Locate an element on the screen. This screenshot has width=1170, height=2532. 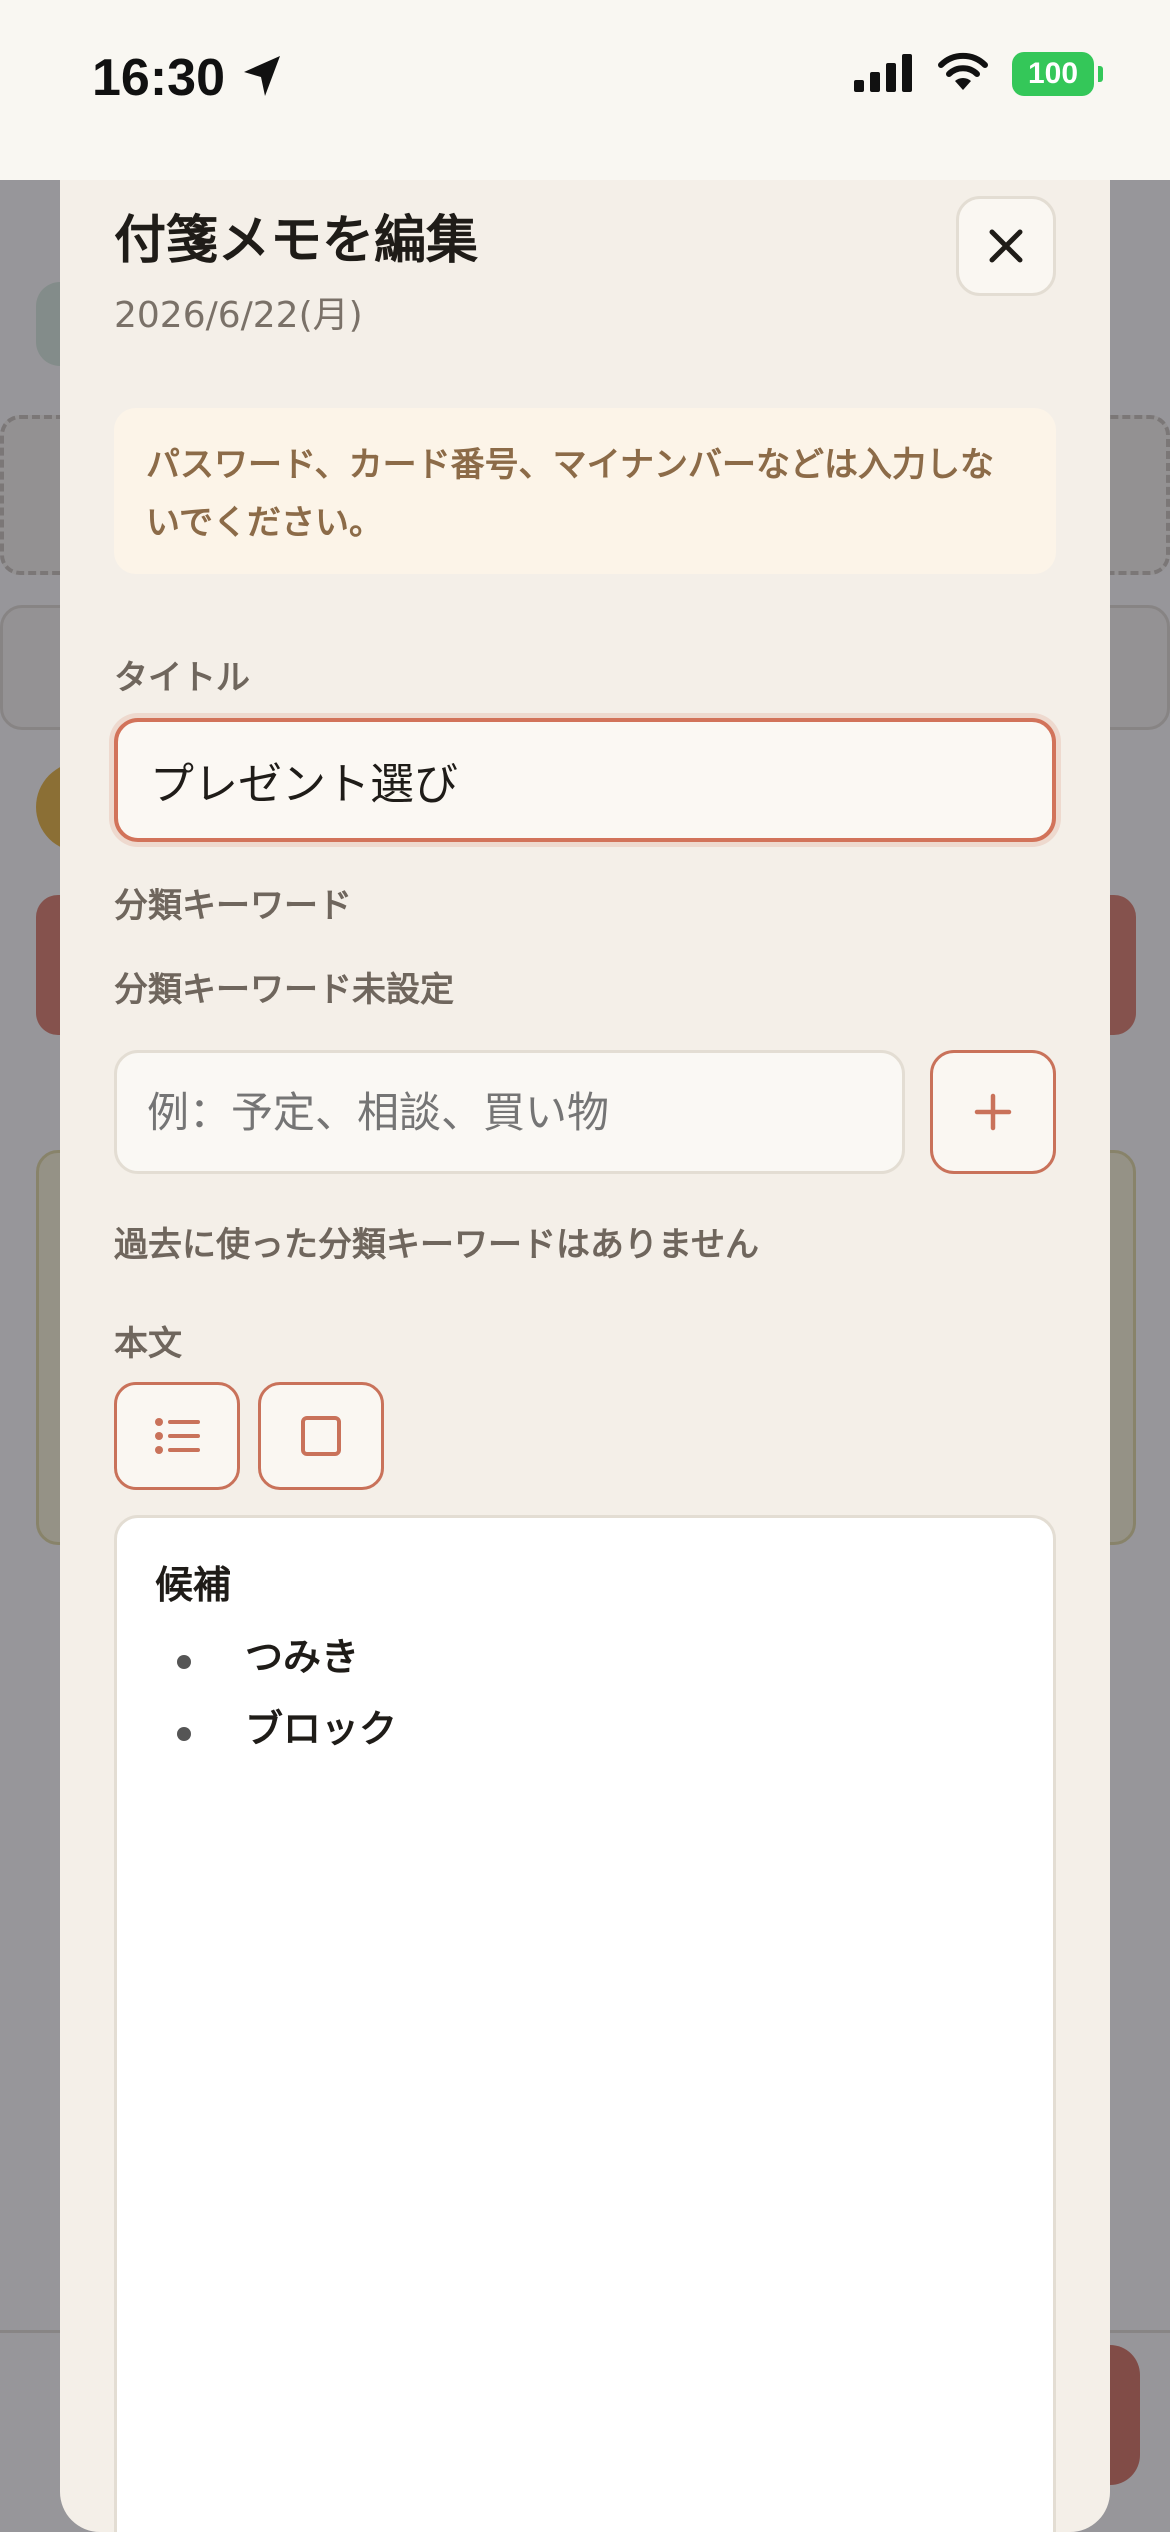
close-icon is located at coordinates (1006, 246).